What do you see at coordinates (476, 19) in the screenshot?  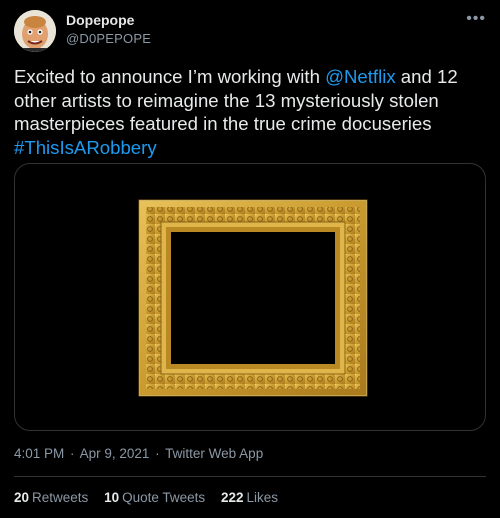 I see `more-icon: •••` at bounding box center [476, 19].